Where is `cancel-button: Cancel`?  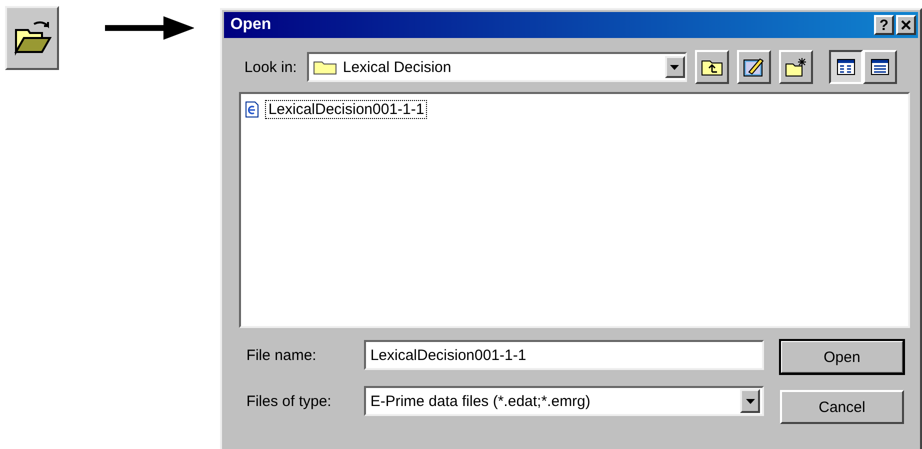
cancel-button: Cancel is located at coordinates (842, 407).